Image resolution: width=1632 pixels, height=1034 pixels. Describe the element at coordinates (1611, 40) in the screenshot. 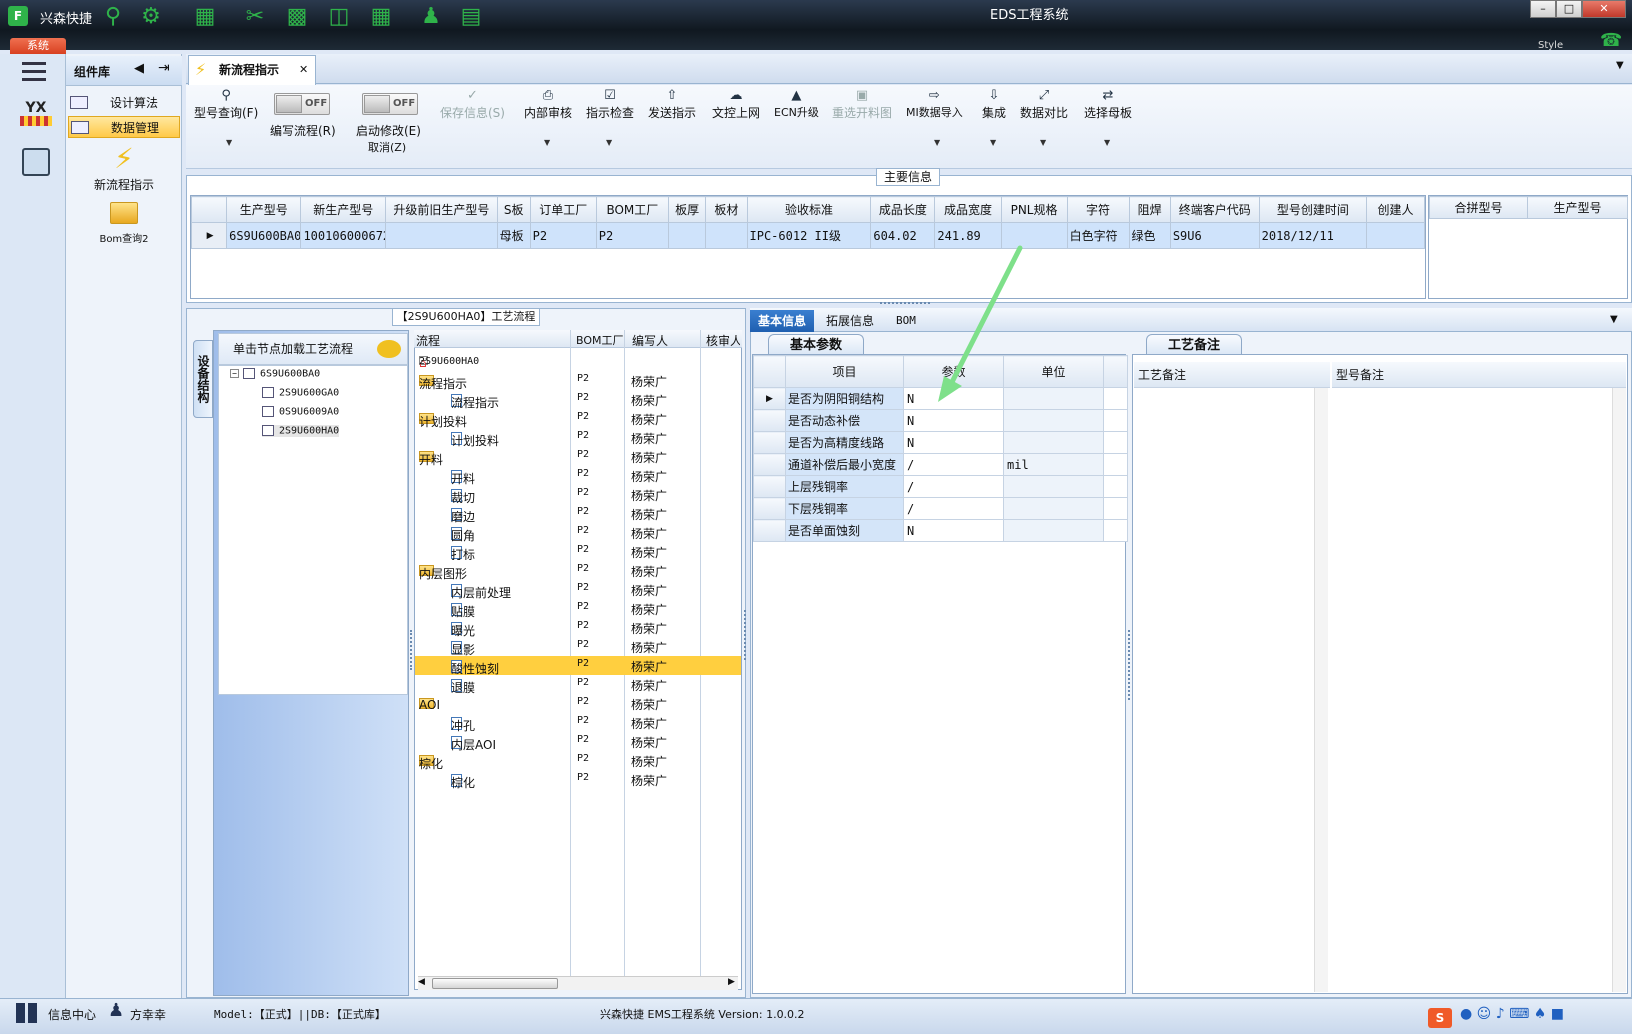

I see `phone-icon: ☎` at that location.